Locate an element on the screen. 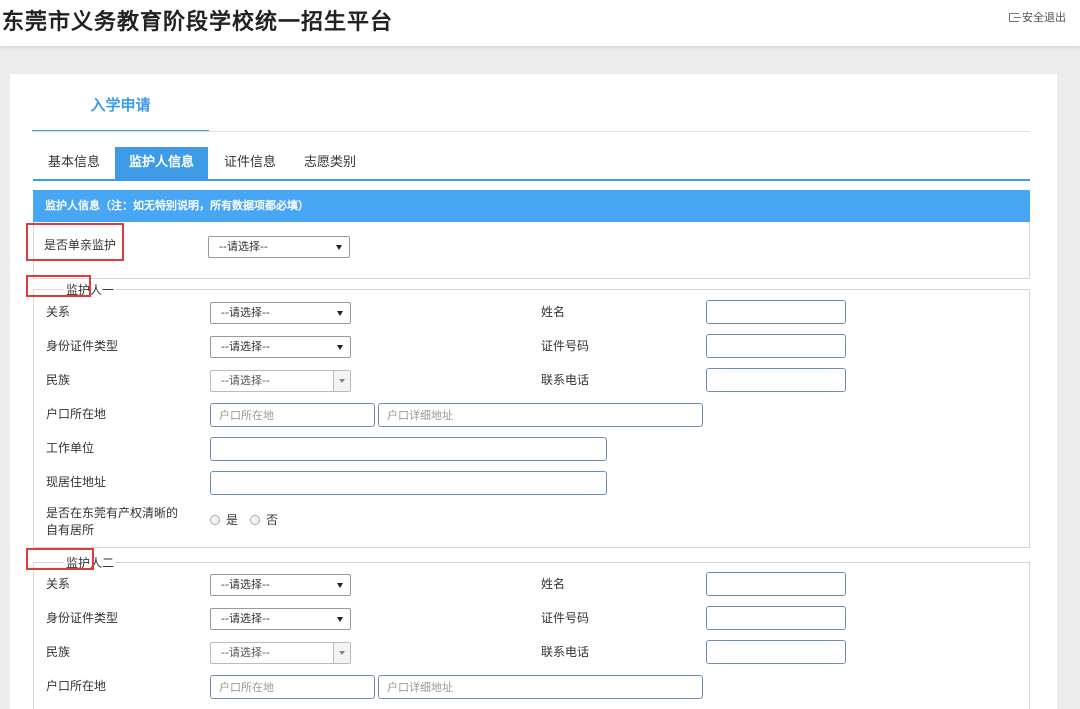 The width and height of the screenshot is (1080, 709). logout-button: 安全退出 is located at coordinates (1037, 17).